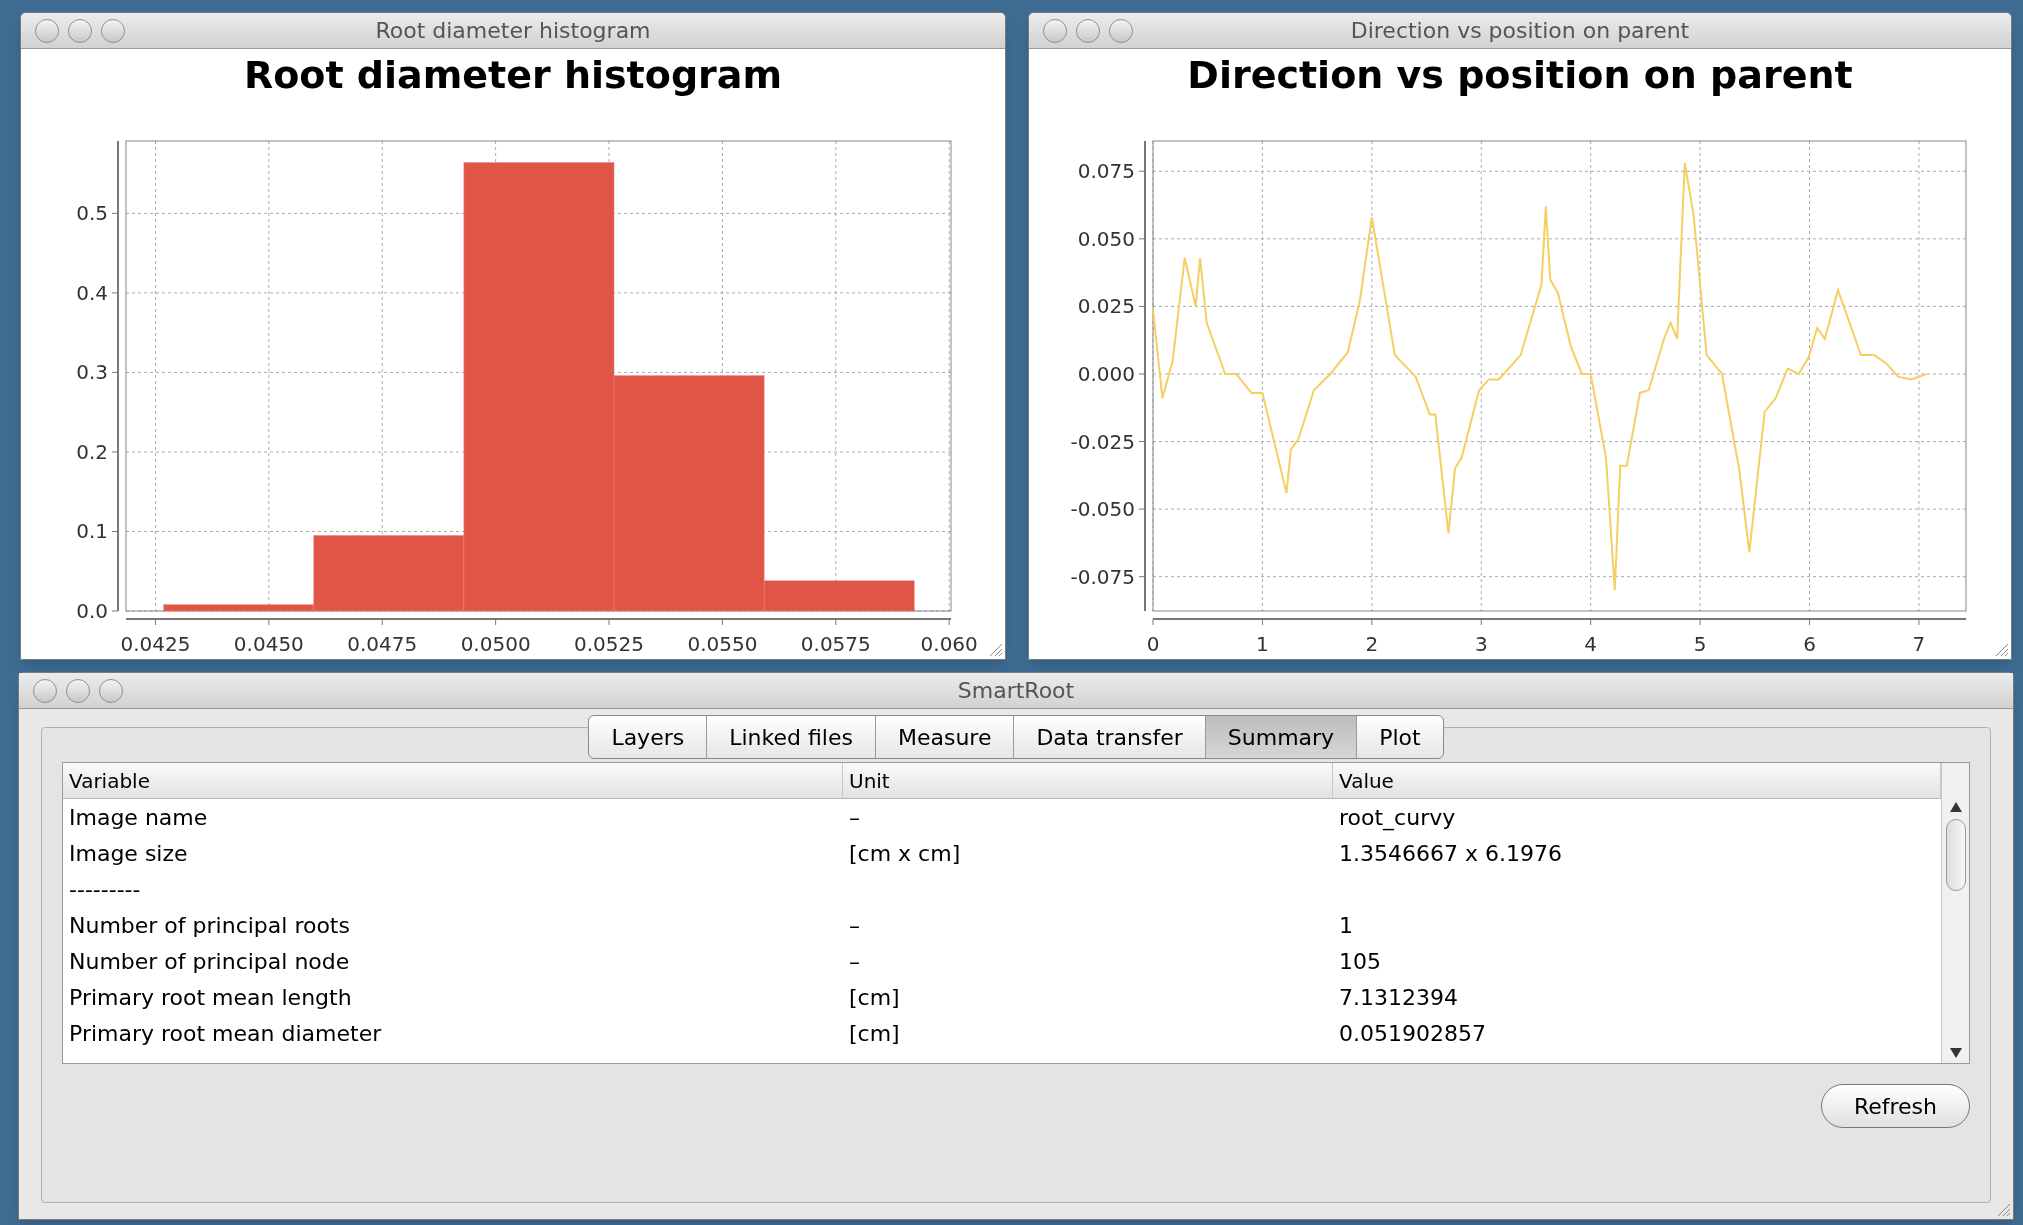 The width and height of the screenshot is (2023, 1225). Describe the element at coordinates (835, 644) in the screenshot. I see `x-tick-label: 0.0575` at that location.